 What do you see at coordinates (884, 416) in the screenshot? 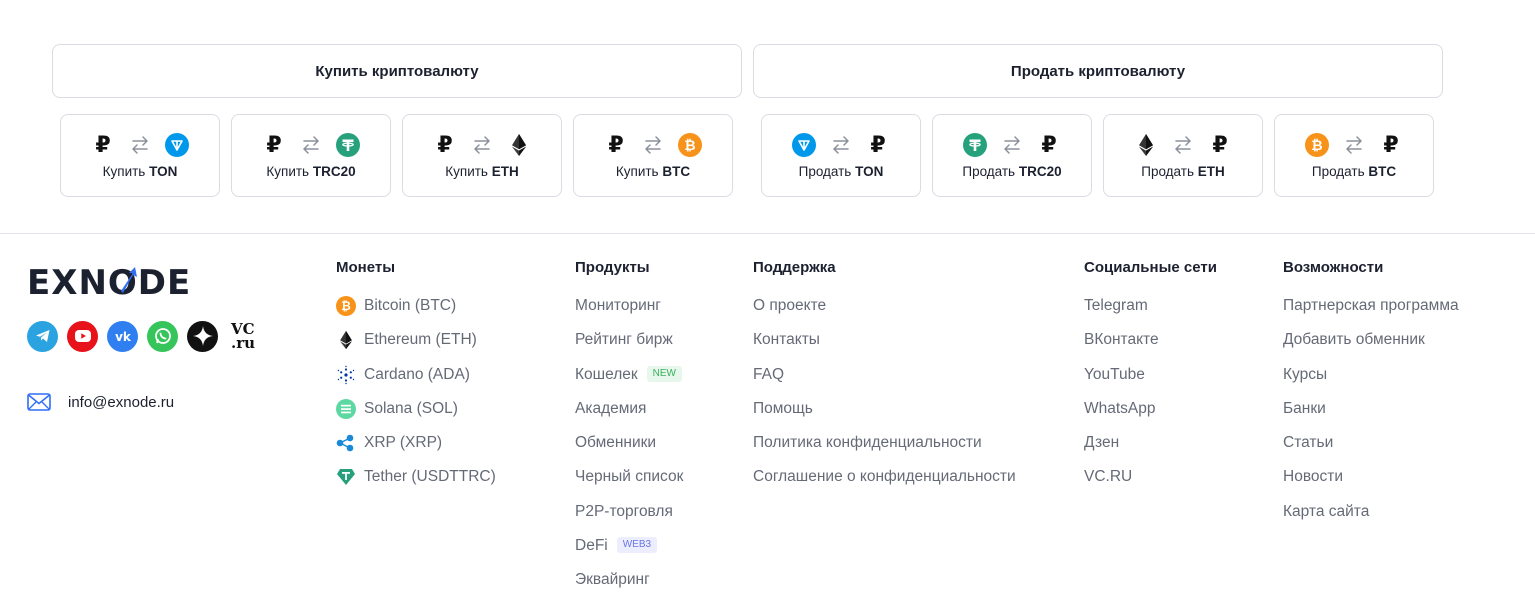
I see `support-link: Помощь` at bounding box center [884, 416].